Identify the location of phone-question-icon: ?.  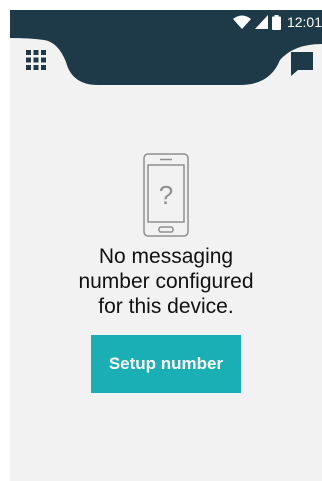
(166, 195).